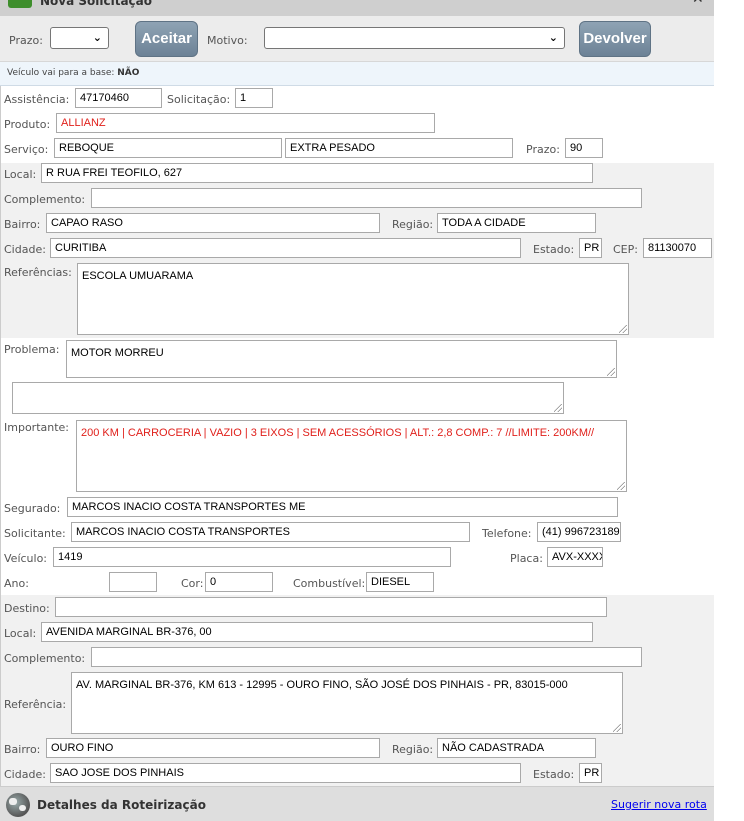 The width and height of the screenshot is (744, 821). I want to click on veiculo-field: 1419, so click(252, 557).